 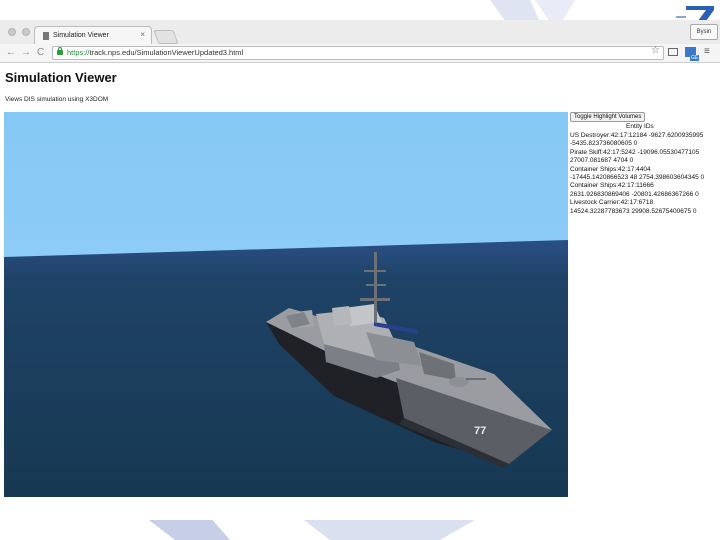 I want to click on page-favicon-icon, so click(x=46, y=35).